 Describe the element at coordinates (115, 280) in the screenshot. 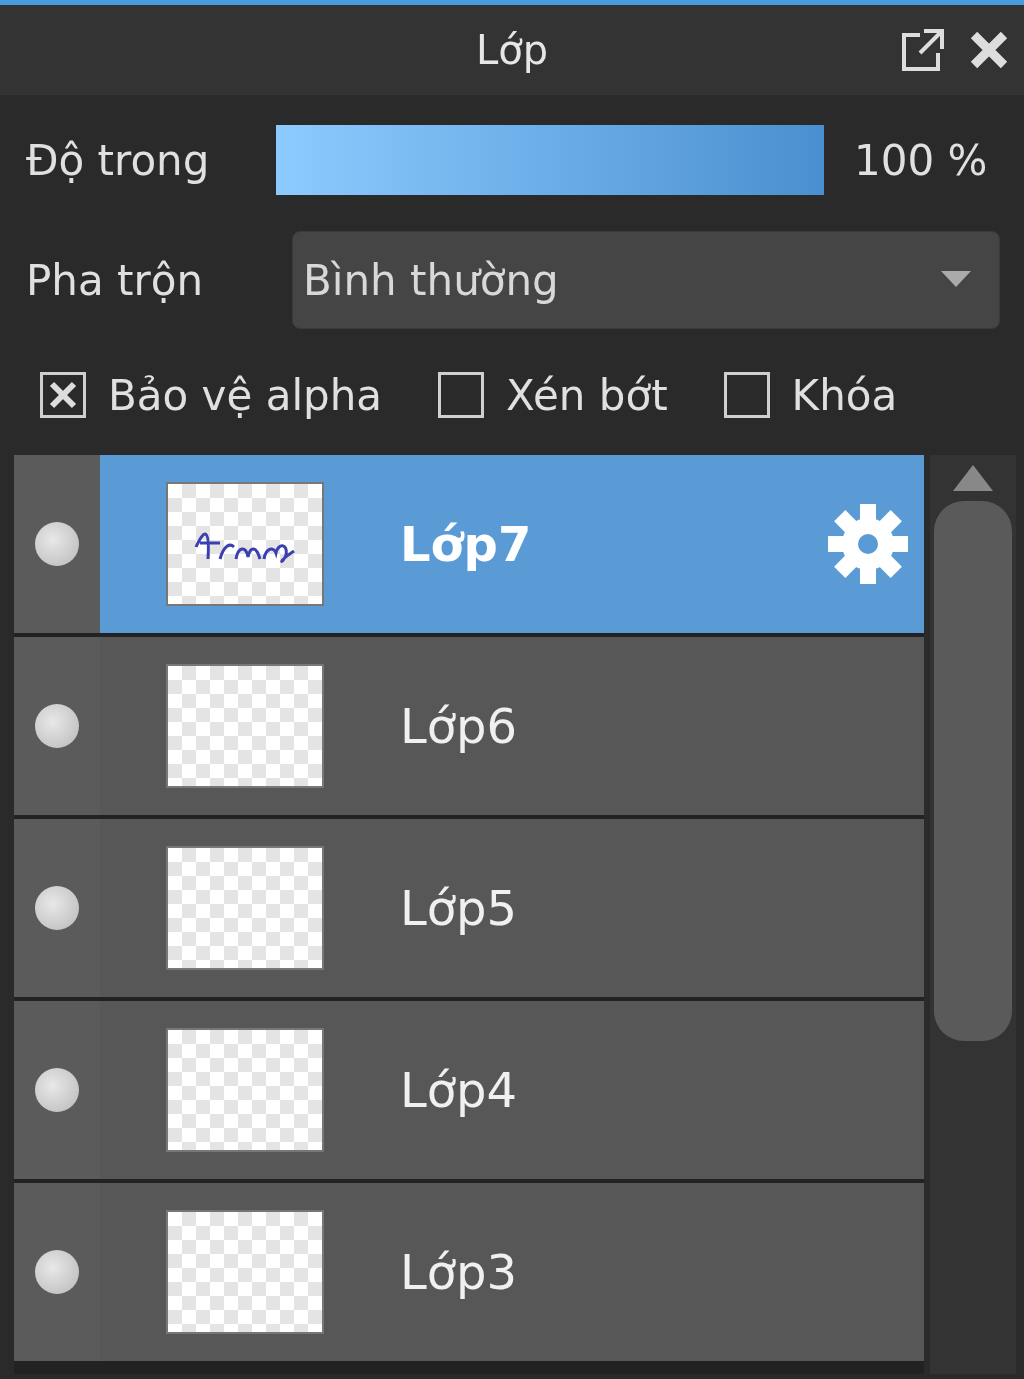

I see `blend-label: Pha trộn` at that location.